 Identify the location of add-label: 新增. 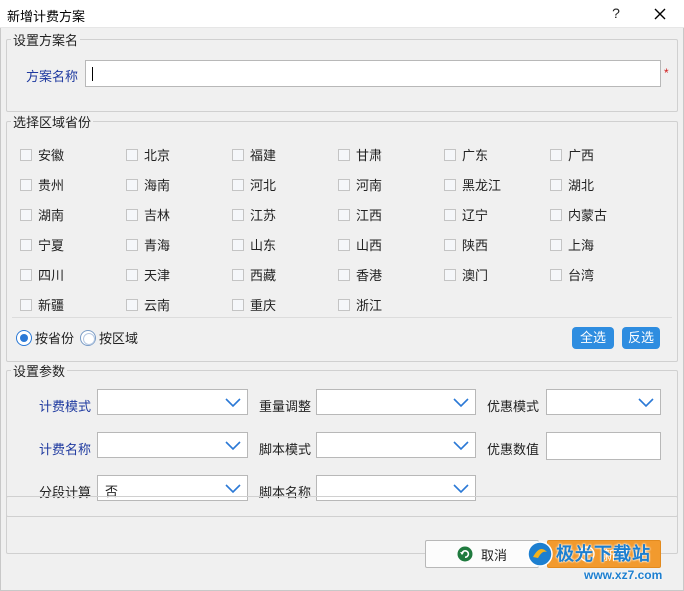
(615, 555).